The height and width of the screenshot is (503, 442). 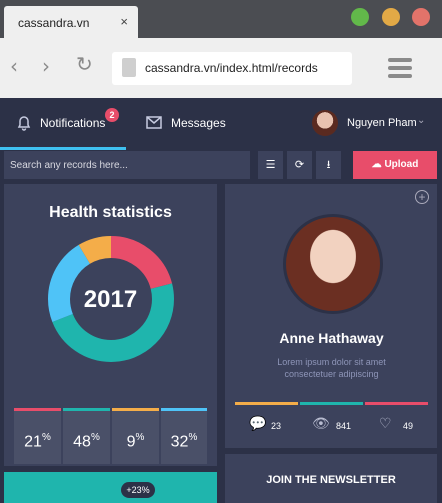 I want to click on reload-icon: ↻, so click(x=84, y=64).